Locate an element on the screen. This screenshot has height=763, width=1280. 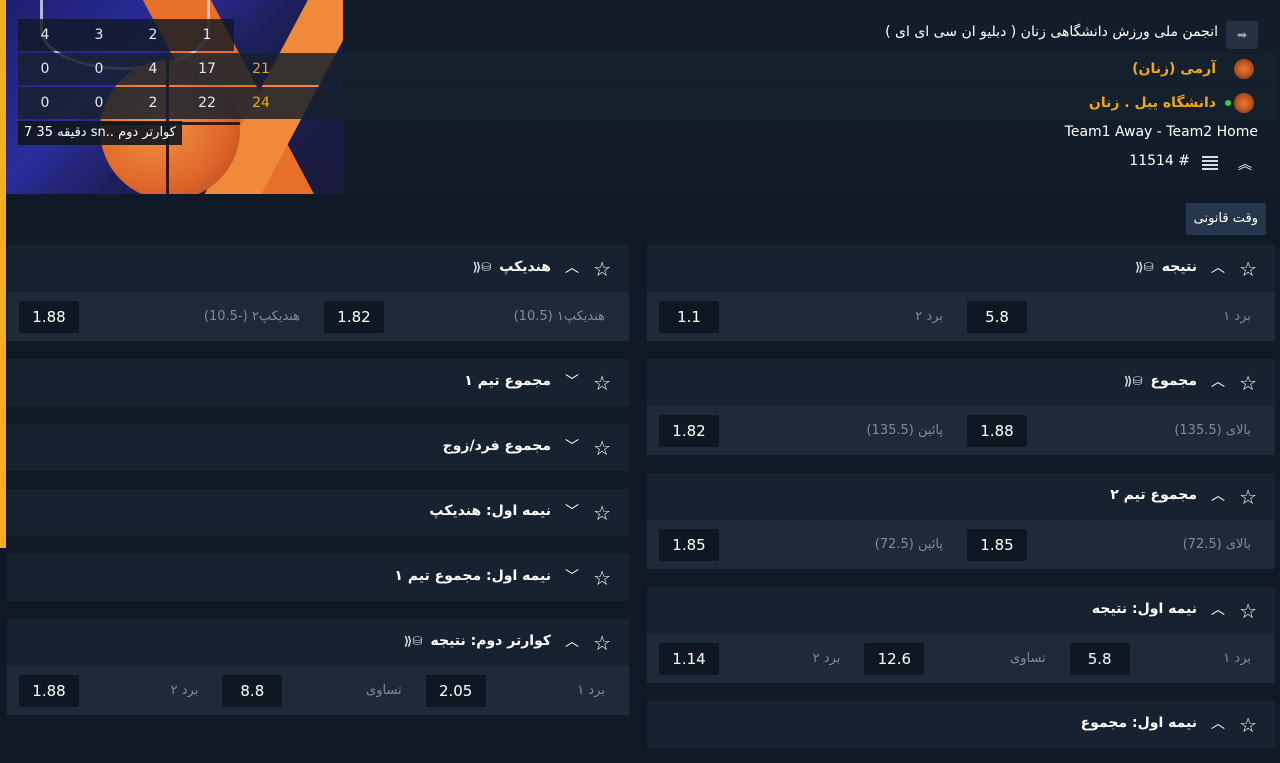
odd-button: 1.85 is located at coordinates (689, 545).